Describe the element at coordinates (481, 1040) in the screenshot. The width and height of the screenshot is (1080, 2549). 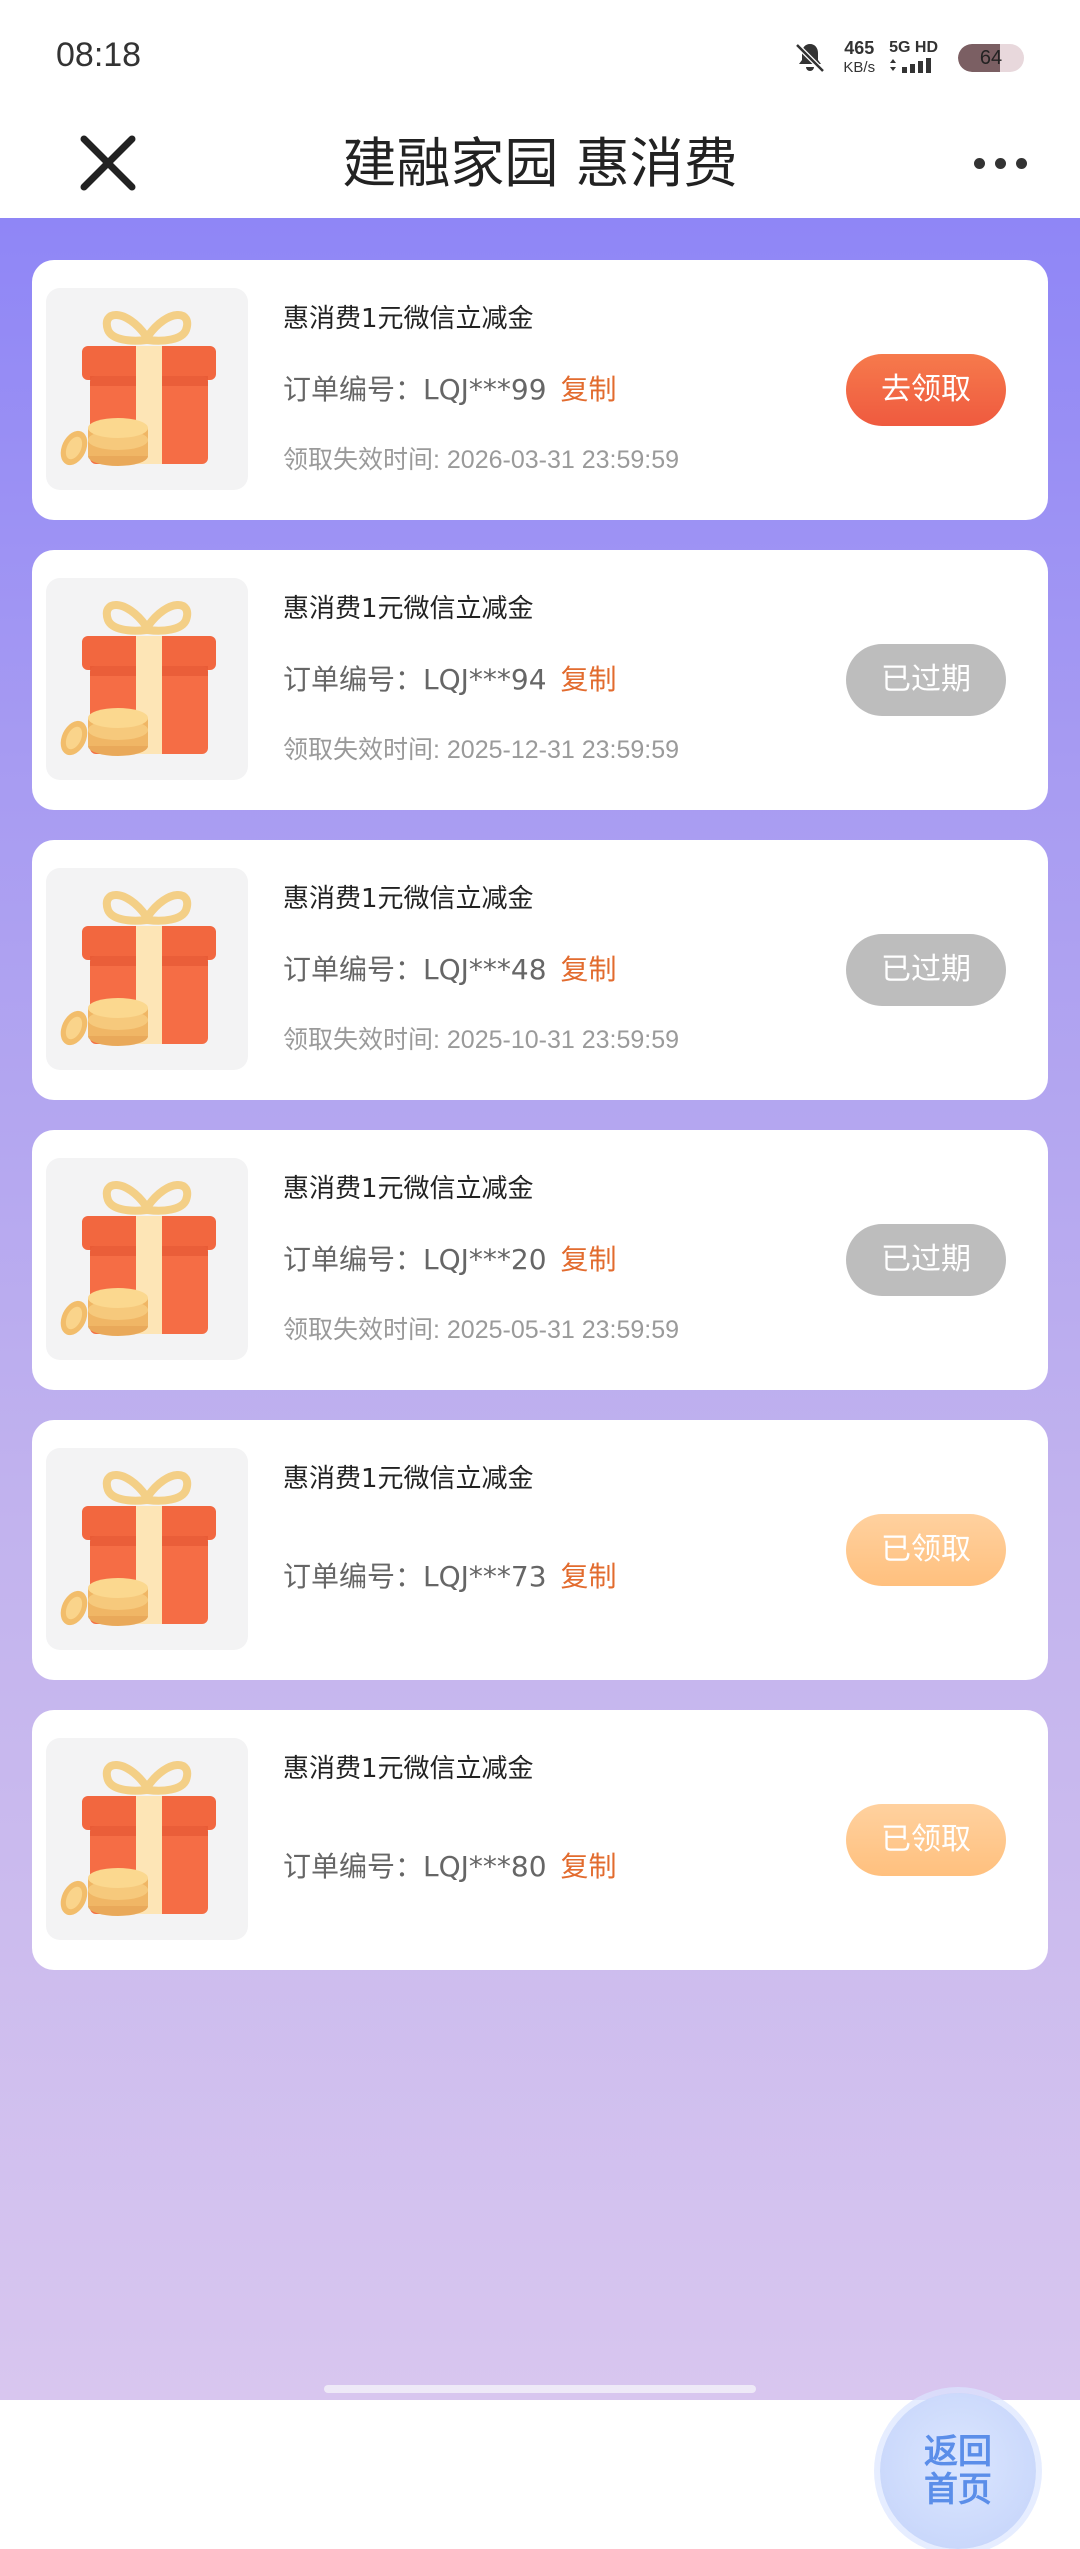
I see `expiry-time: 领取失效时间: 2025-10-31 23:59:59` at that location.